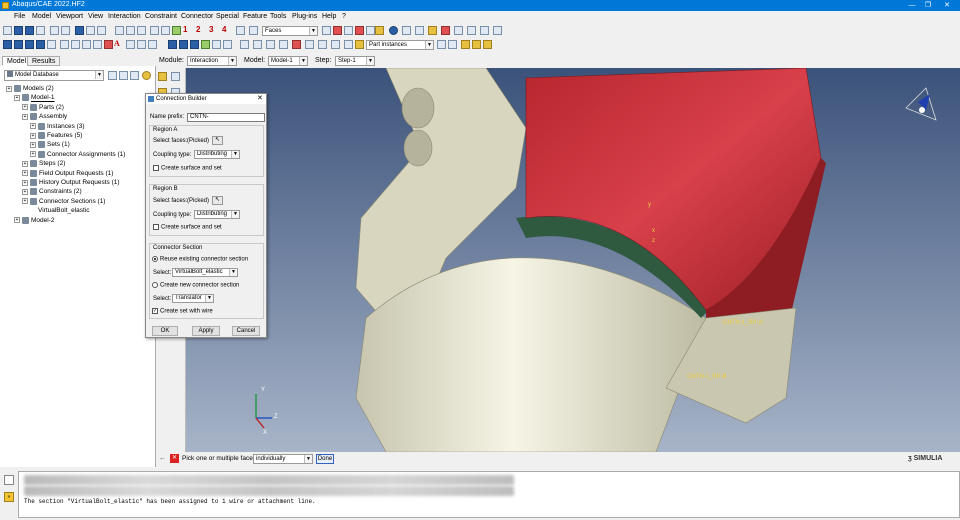  What do you see at coordinates (928, 5) in the screenshot?
I see `maximize-button: ❐` at bounding box center [928, 5].